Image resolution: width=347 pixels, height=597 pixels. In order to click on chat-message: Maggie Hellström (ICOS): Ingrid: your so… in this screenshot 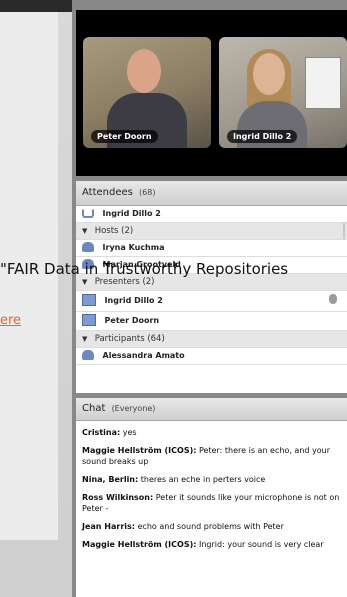, I will do `click(203, 544)`.